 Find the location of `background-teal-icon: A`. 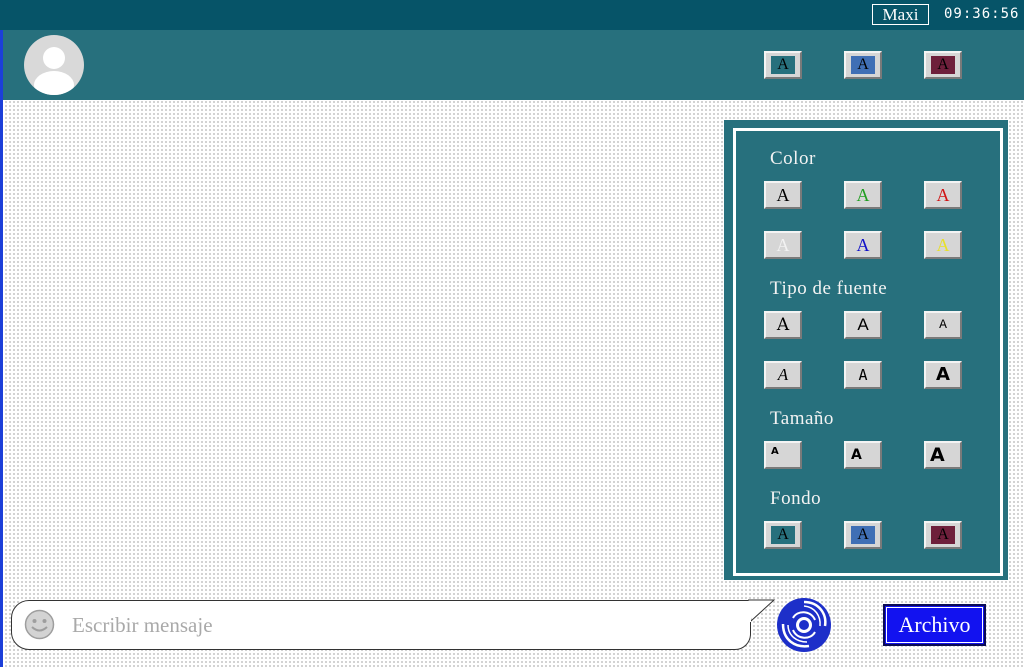

background-teal-icon: A is located at coordinates (783, 65).